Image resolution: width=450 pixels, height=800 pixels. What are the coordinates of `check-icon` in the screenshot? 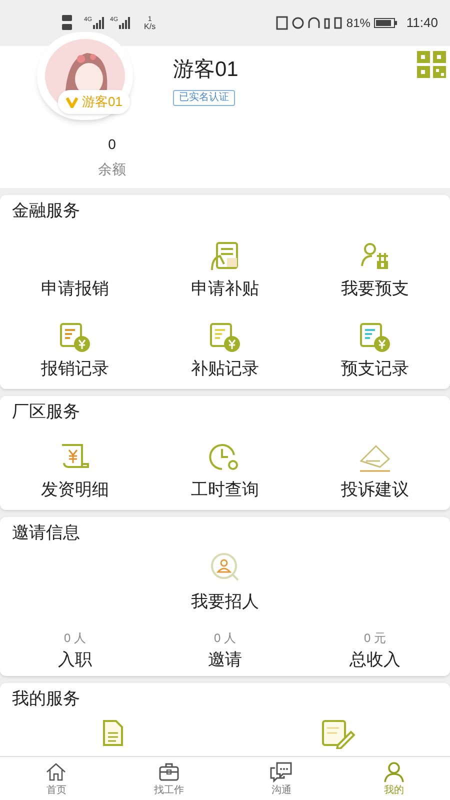 It's located at (72, 102).